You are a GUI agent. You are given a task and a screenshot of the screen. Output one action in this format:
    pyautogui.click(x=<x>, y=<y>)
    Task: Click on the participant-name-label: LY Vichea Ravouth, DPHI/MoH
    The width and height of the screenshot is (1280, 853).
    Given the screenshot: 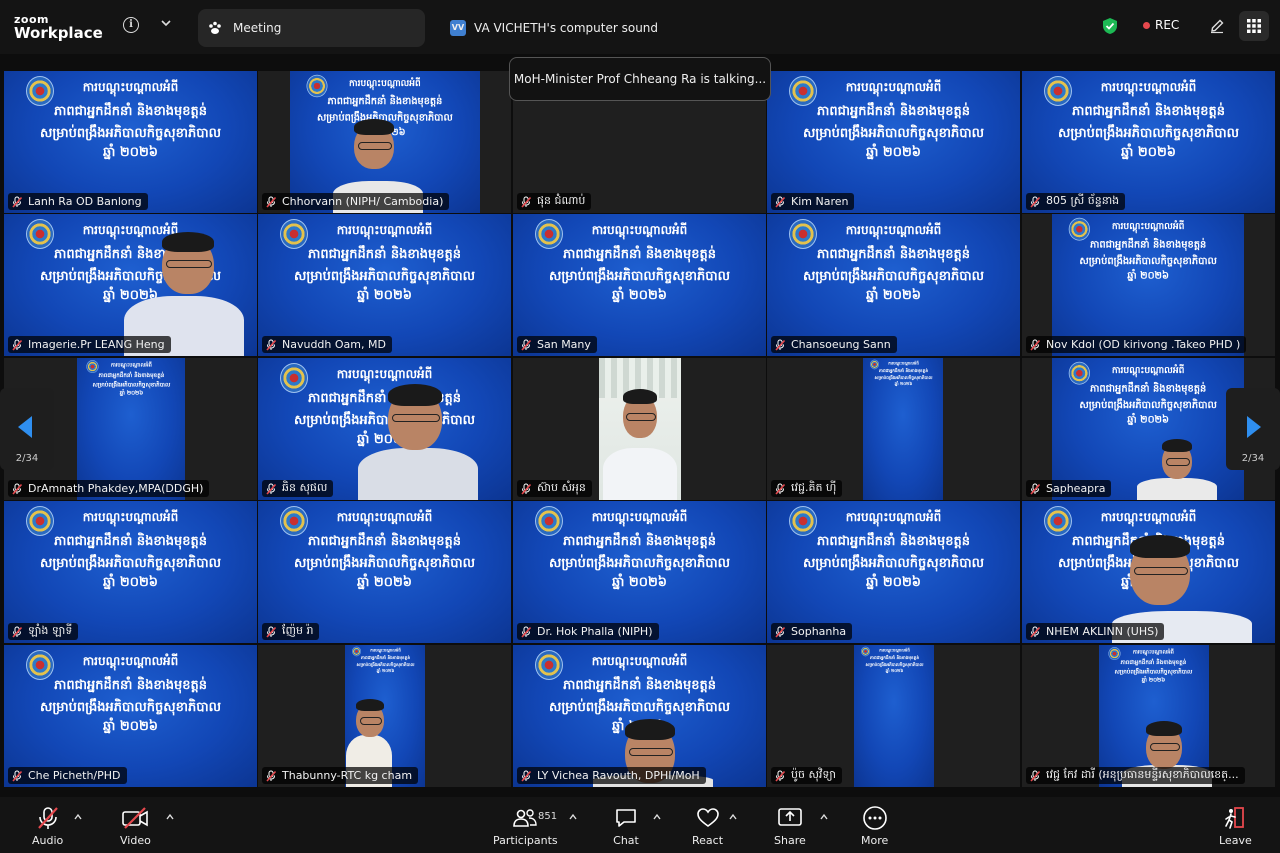 What is the action you would take?
    pyautogui.click(x=611, y=775)
    